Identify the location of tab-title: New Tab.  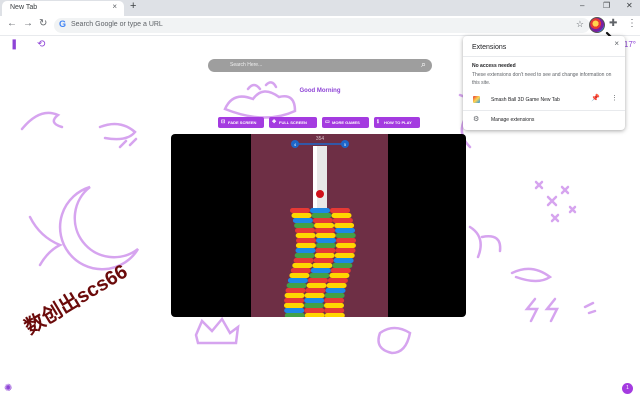
(24, 7).